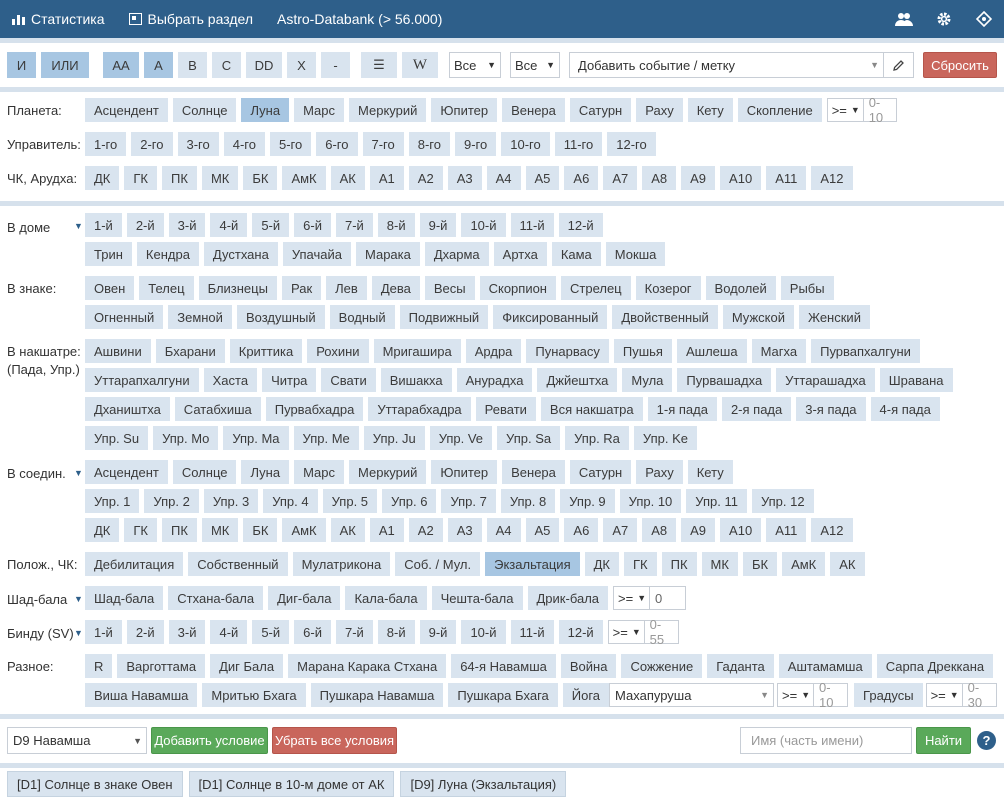 The width and height of the screenshot is (1004, 803). I want to click on conj-planet-button-1: Асцендент, so click(126, 472).